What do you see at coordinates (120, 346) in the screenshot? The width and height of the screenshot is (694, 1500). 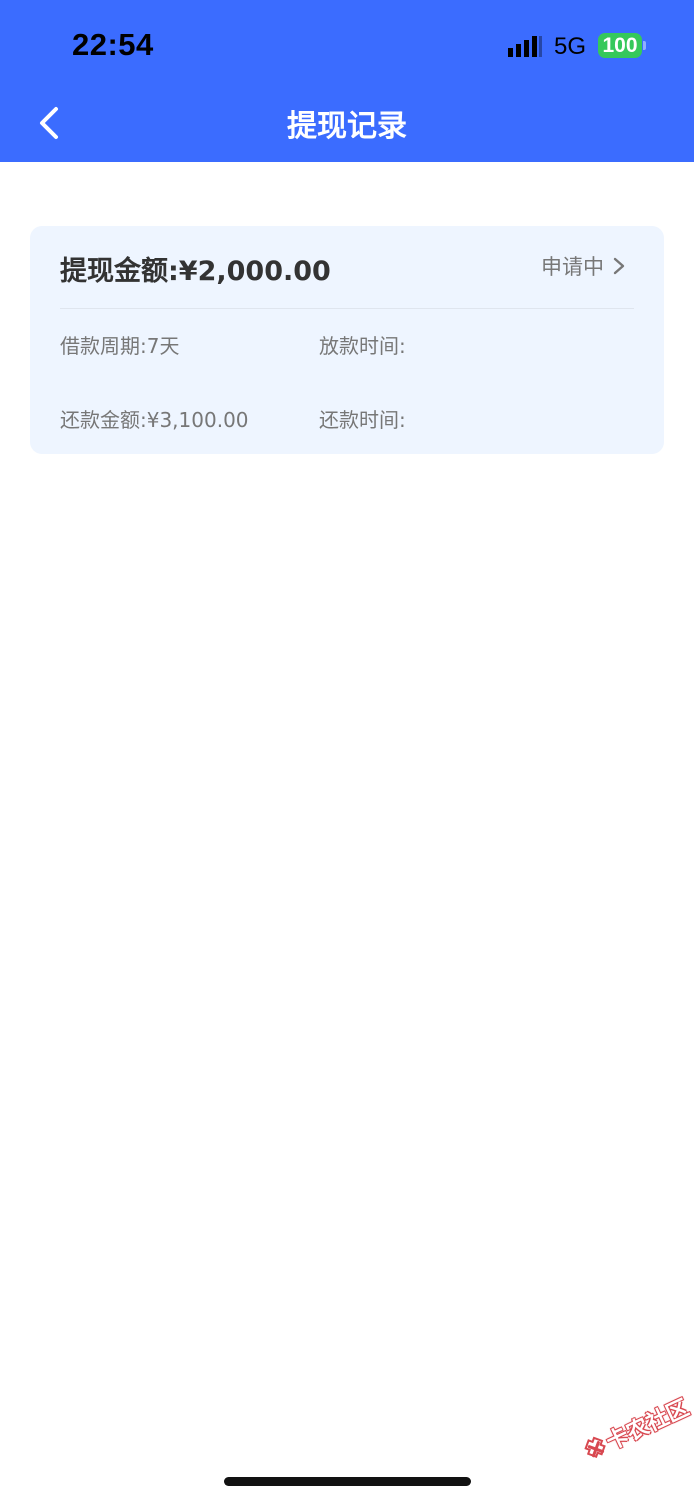 I see `loan-term: 借款周期:7天` at bounding box center [120, 346].